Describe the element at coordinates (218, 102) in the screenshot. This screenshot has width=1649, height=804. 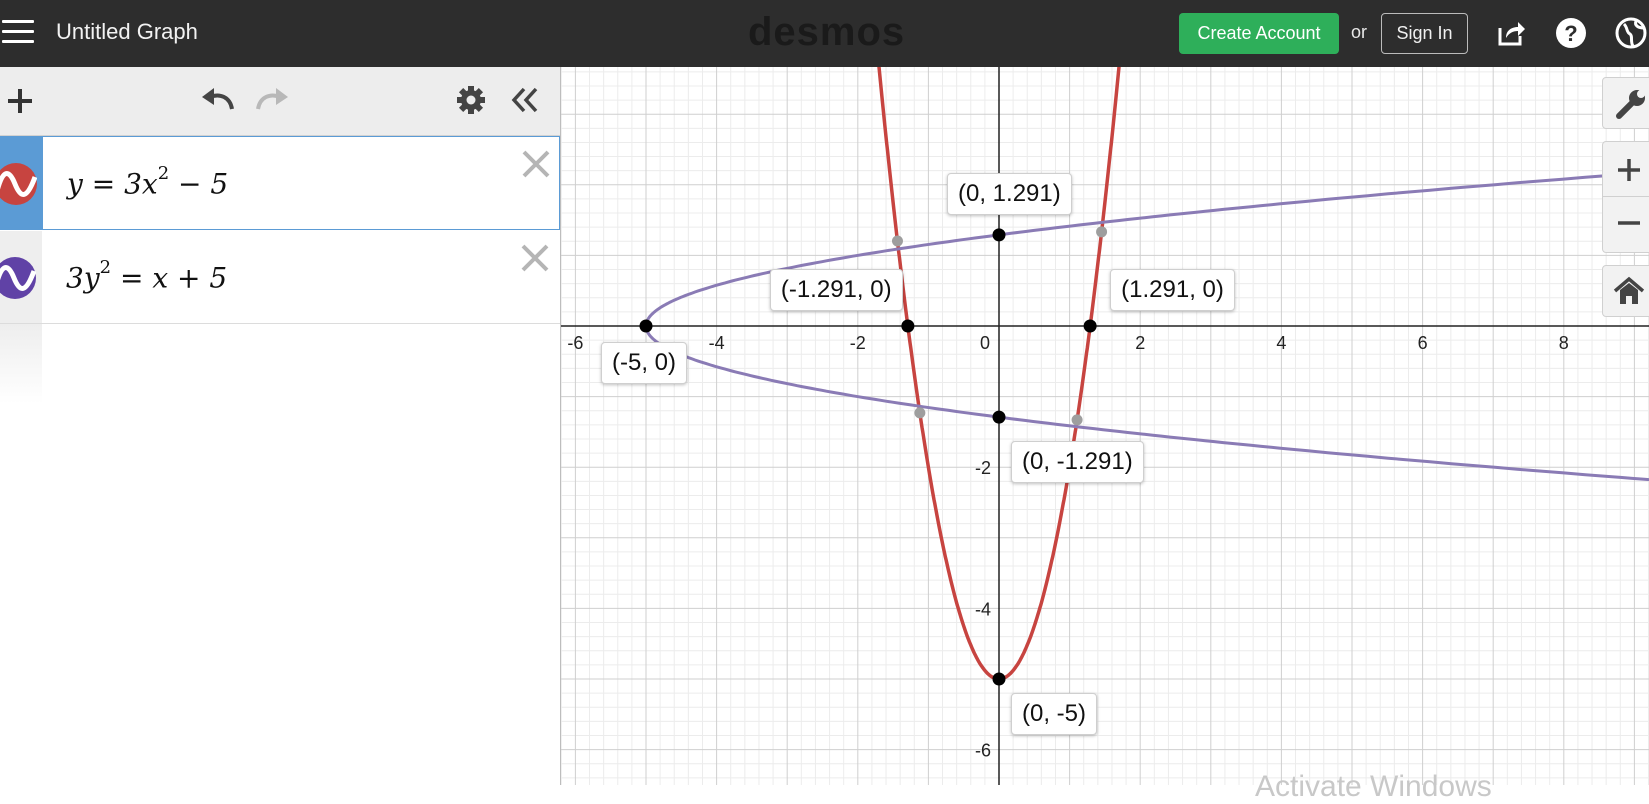
I see `undo-icon` at that location.